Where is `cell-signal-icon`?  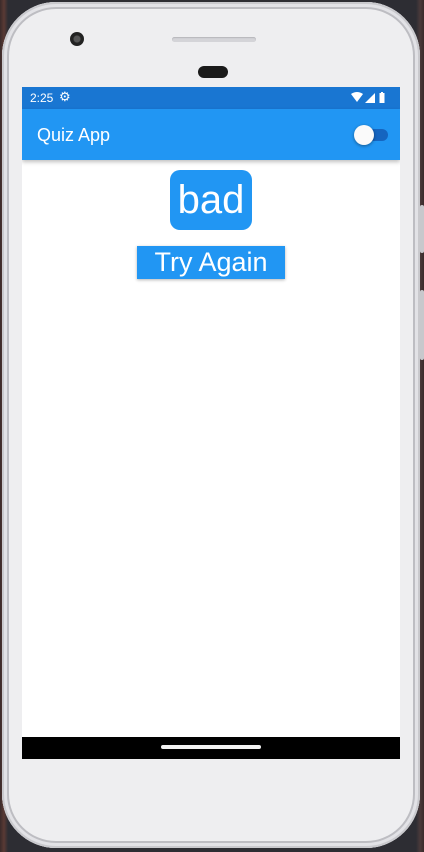
cell-signal-icon is located at coordinates (370, 98).